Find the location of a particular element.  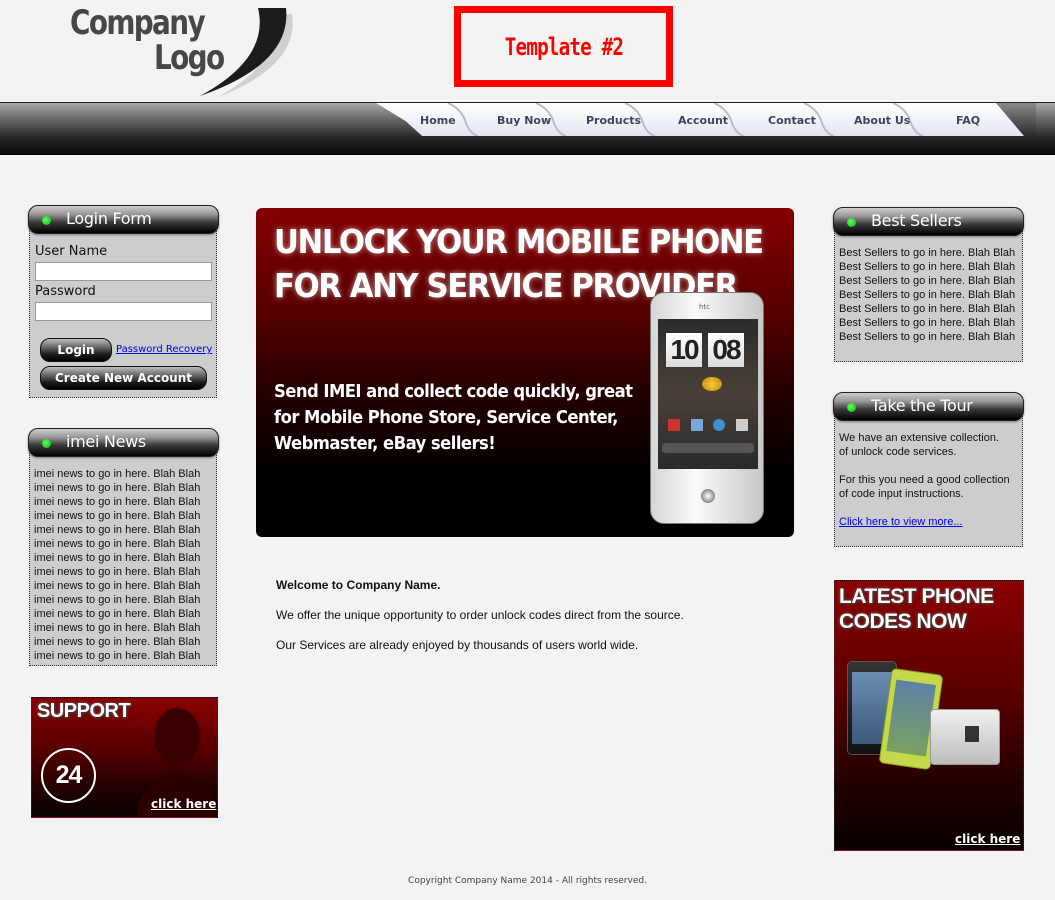

phone-brand: htc is located at coordinates (705, 307).